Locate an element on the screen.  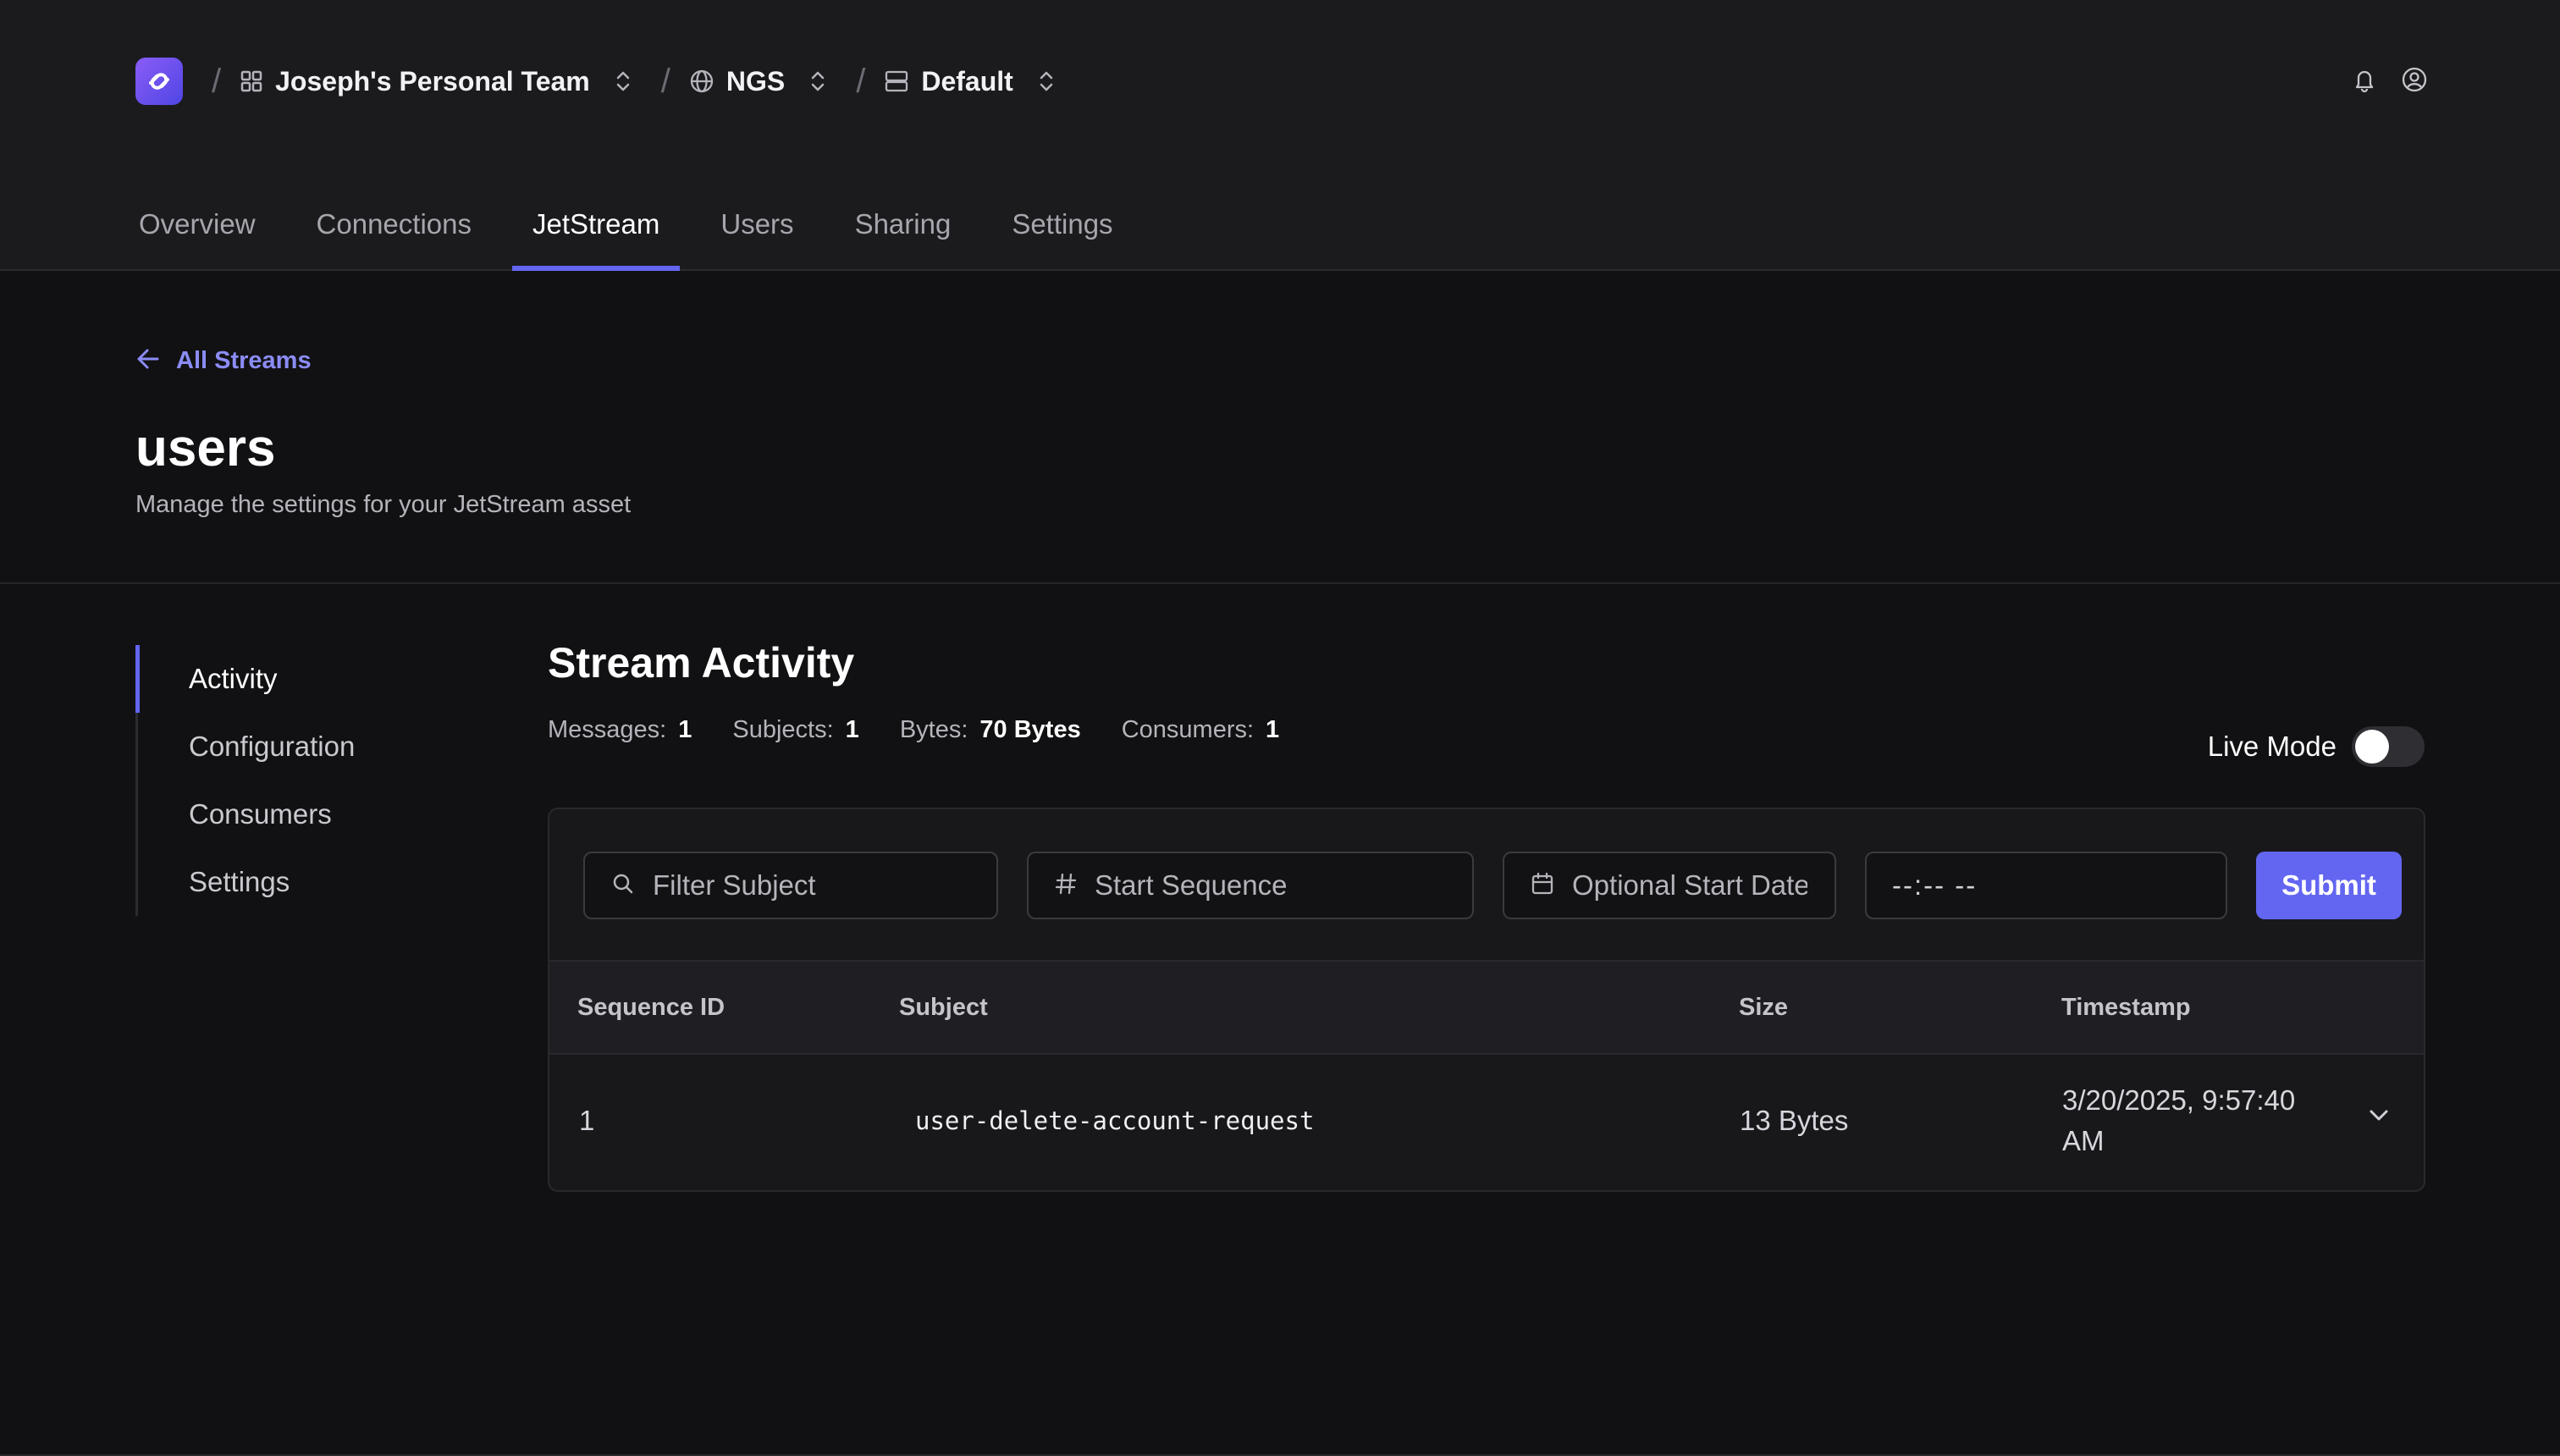
stat-messages: Messages: 1 is located at coordinates (620, 730).